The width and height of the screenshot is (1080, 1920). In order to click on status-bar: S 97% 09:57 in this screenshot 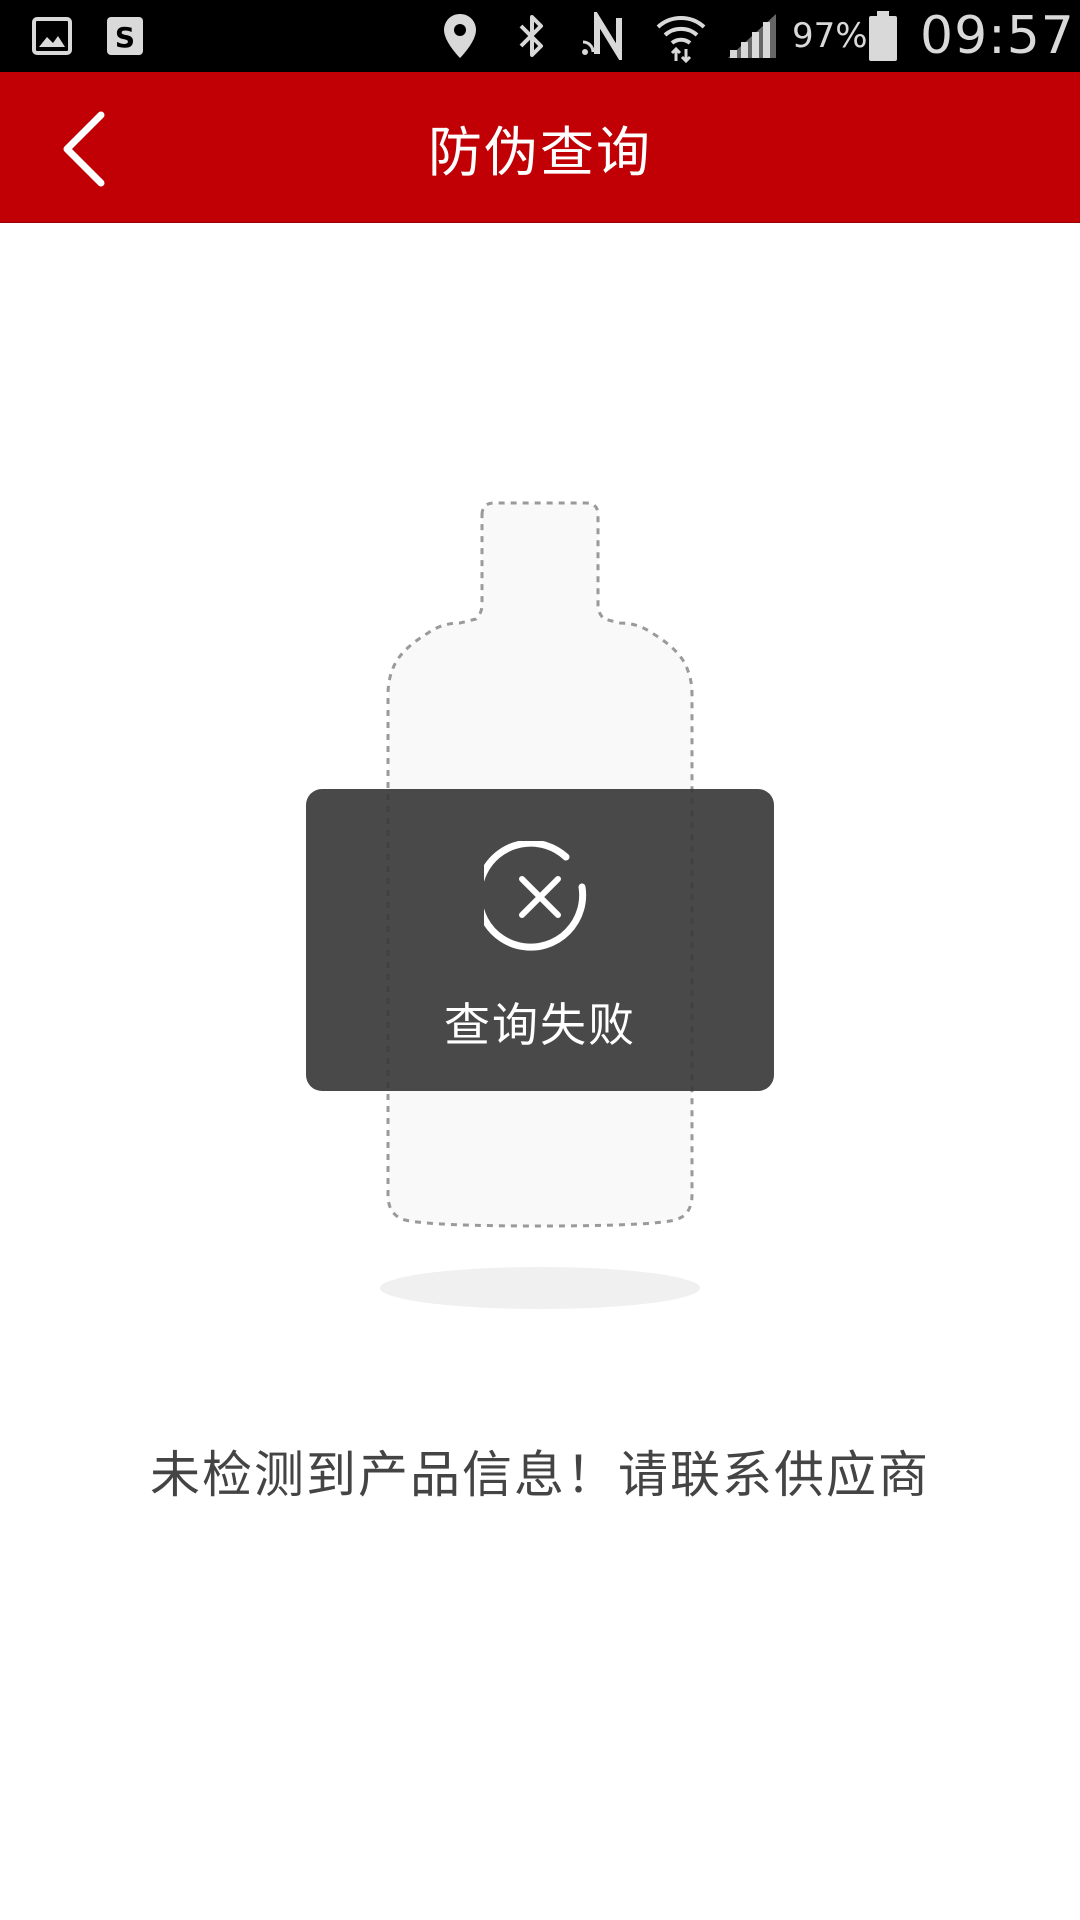, I will do `click(540, 36)`.